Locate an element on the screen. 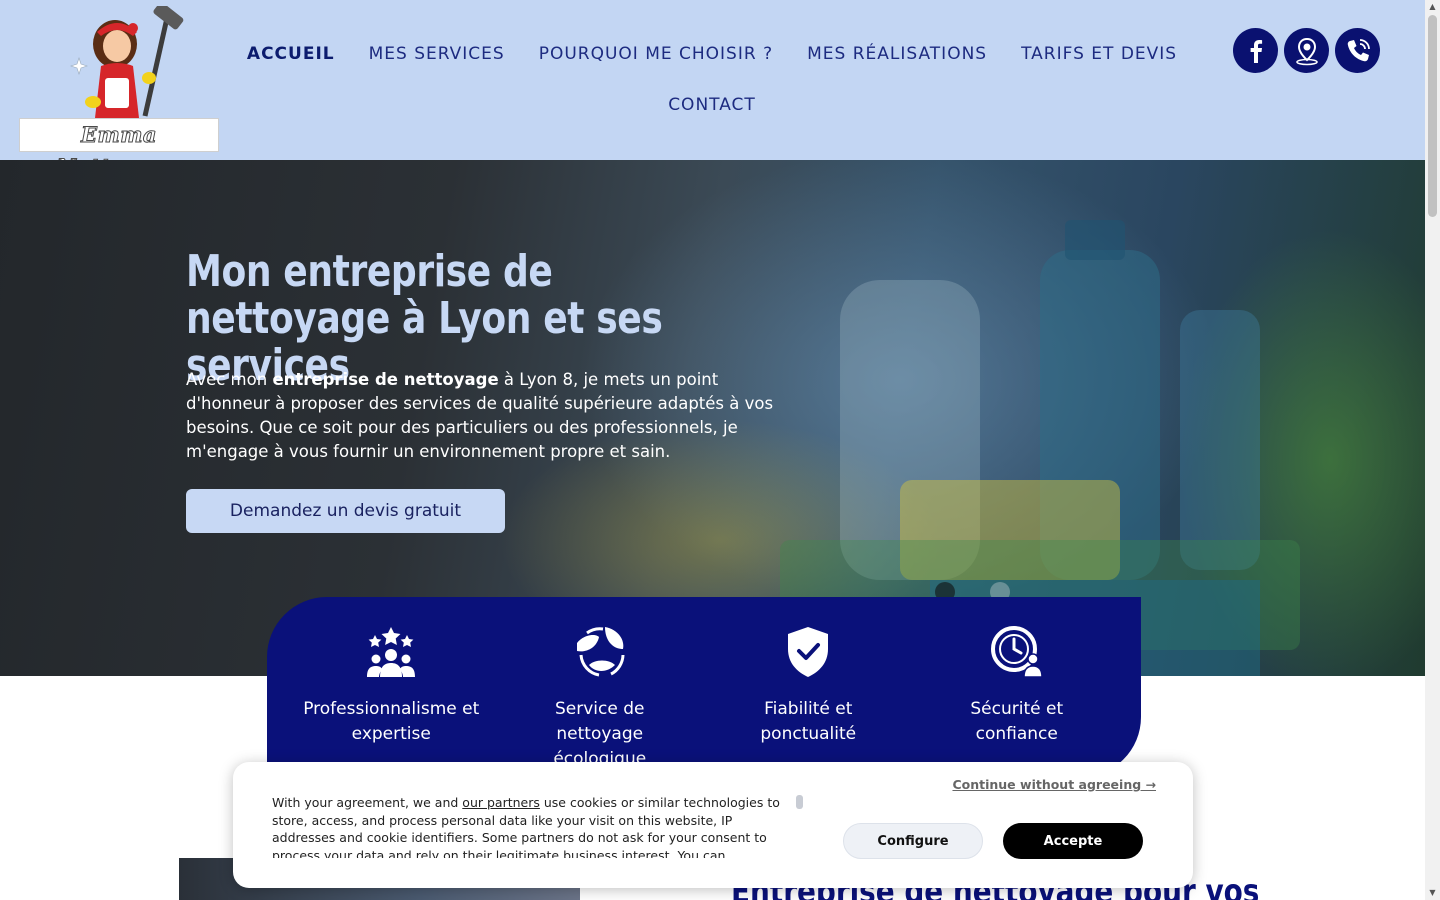 The height and width of the screenshot is (900, 1440). feature-label: Sécurité et confiance is located at coordinates (1017, 721).